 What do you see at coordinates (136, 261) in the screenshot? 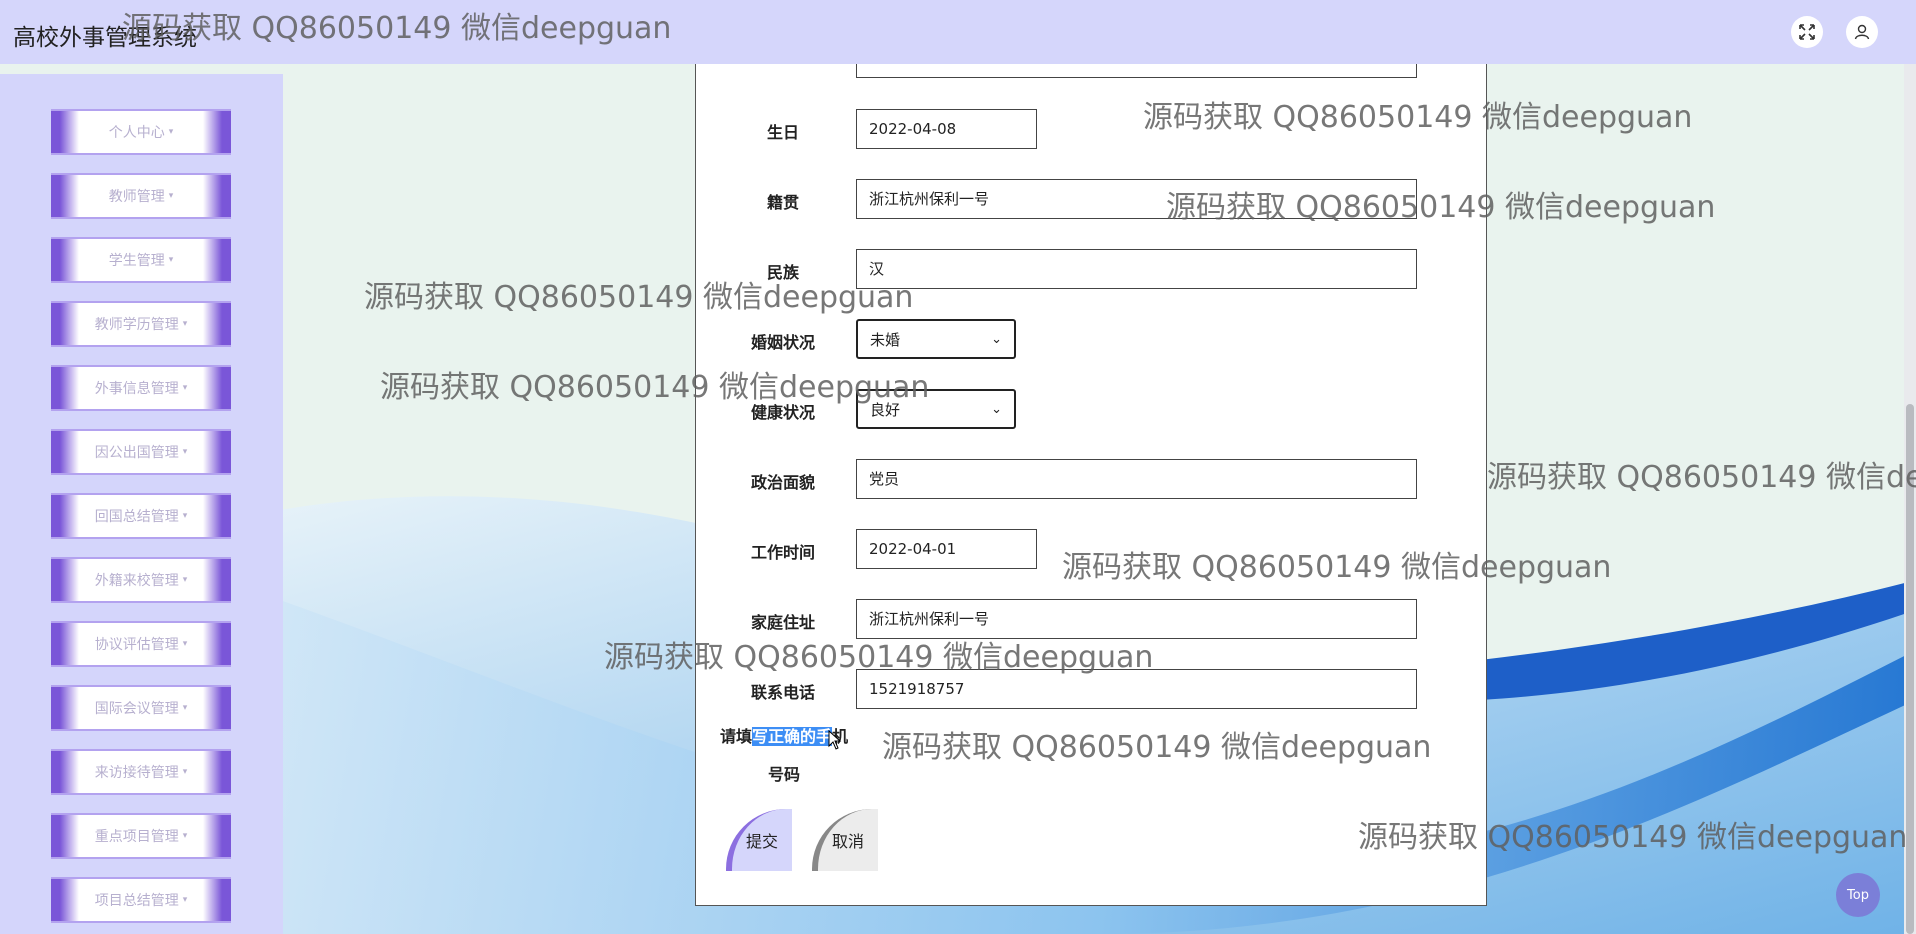
I see `sidebar-item-label: 学生管理` at bounding box center [136, 261].